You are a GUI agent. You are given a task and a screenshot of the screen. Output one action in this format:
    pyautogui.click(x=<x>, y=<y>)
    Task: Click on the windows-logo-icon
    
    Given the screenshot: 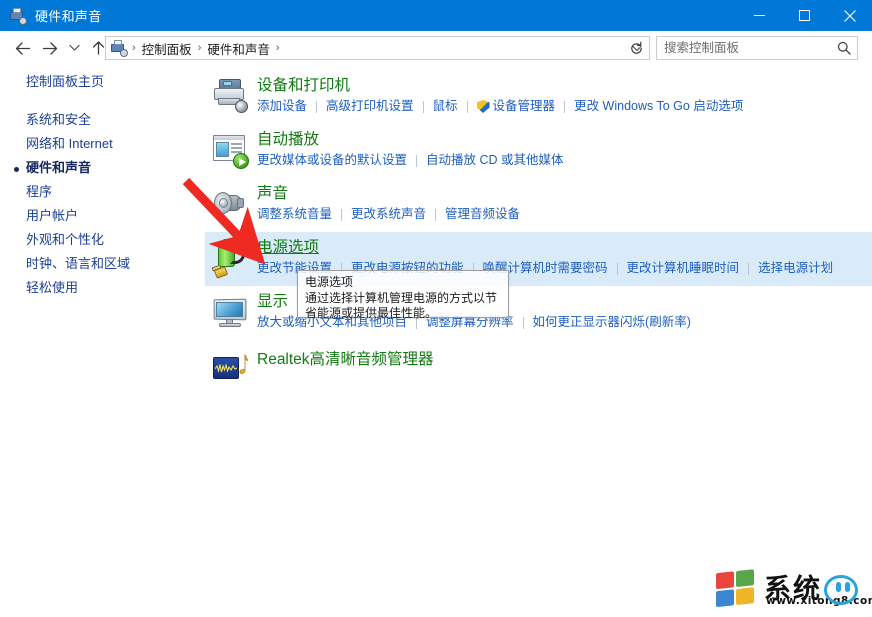 What is the action you would take?
    pyautogui.click(x=737, y=590)
    